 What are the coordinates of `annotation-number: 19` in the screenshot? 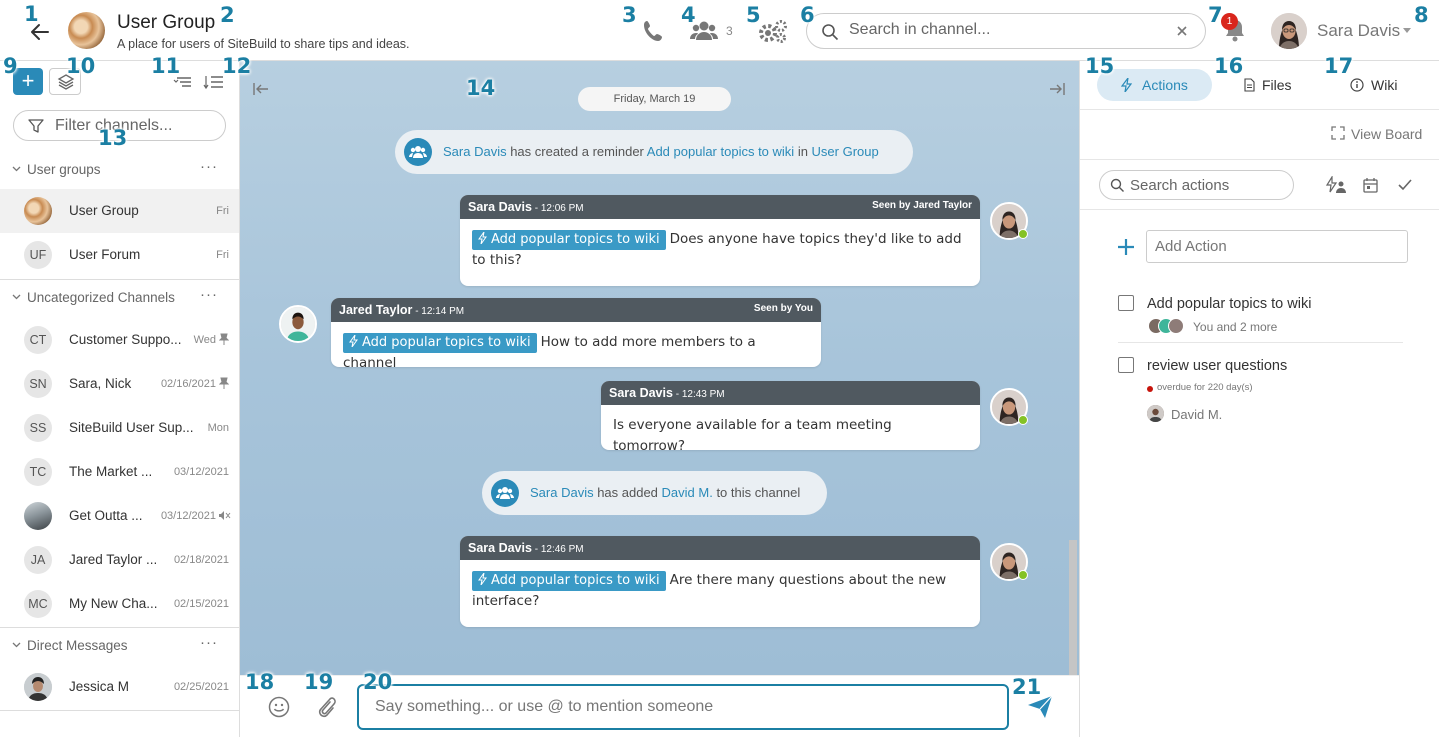 It's located at (319, 682).